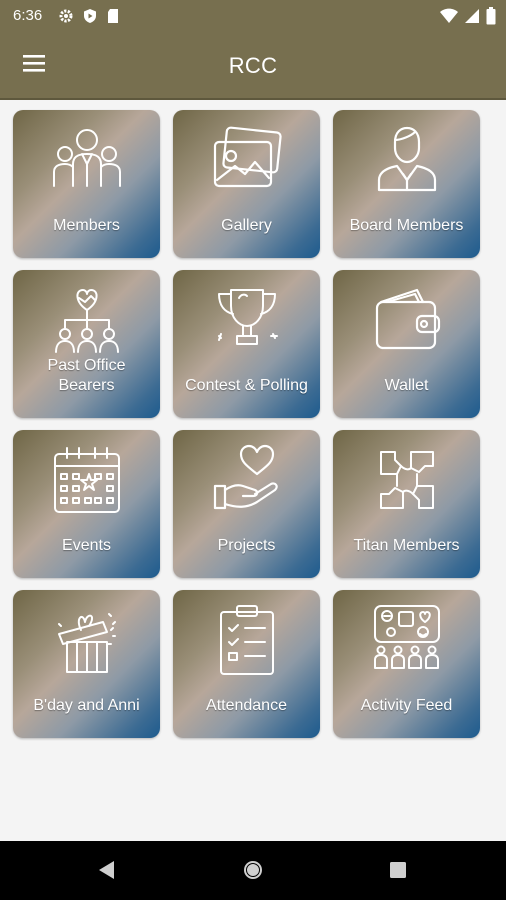 Image resolution: width=506 pixels, height=900 pixels. What do you see at coordinates (406, 705) in the screenshot?
I see `tile-label: Activity Feed` at bounding box center [406, 705].